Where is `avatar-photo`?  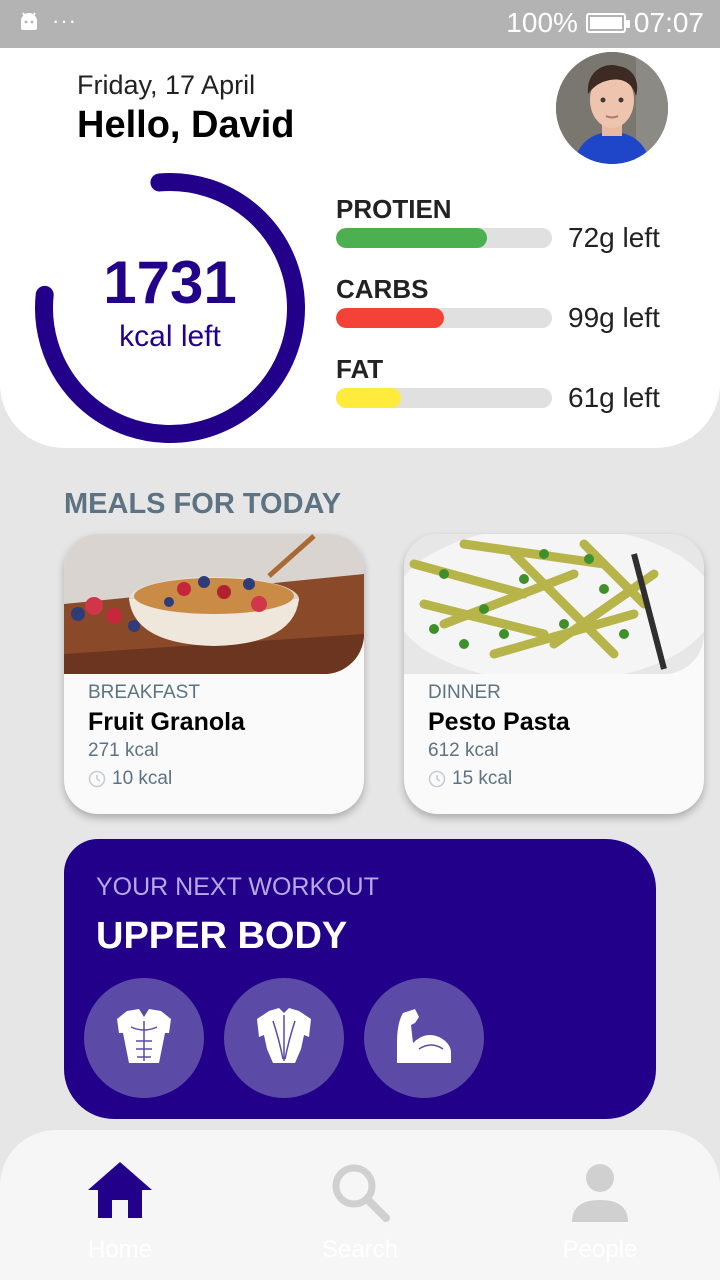
avatar-photo is located at coordinates (612, 108).